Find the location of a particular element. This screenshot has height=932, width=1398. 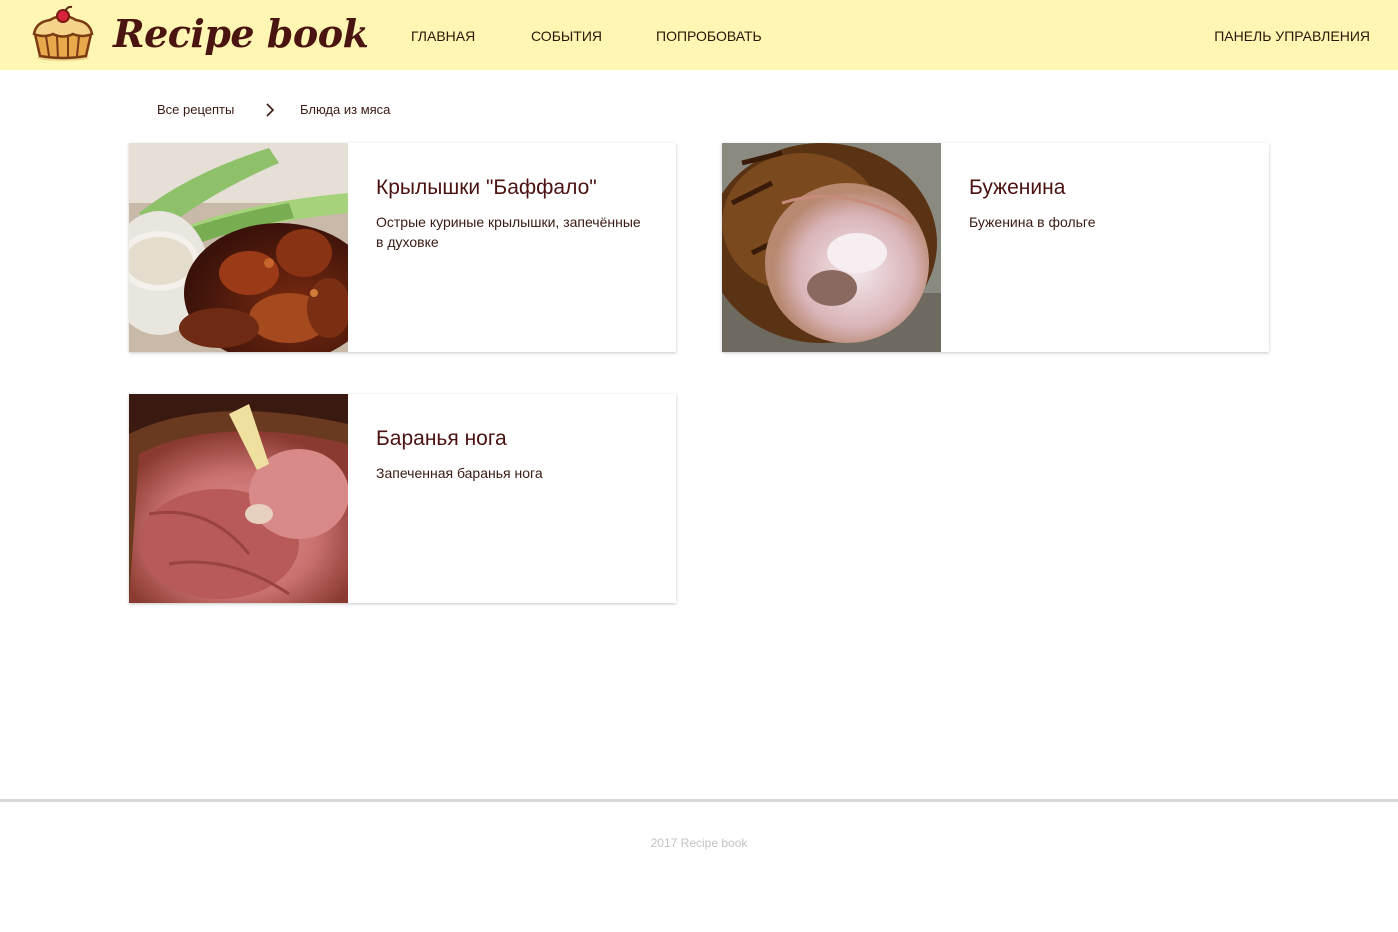

recipe-card: Баранья нога Запеченная баранья нога is located at coordinates (402, 498).